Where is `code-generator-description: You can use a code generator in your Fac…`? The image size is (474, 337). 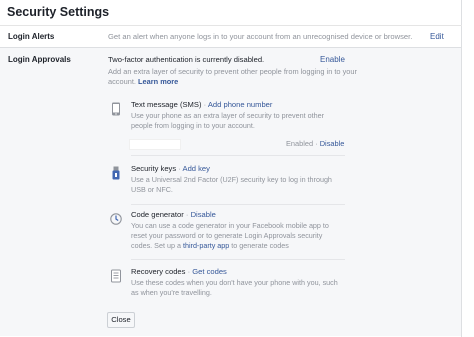
code-generator-description: You can use a code generator in your Fac… is located at coordinates (237, 236).